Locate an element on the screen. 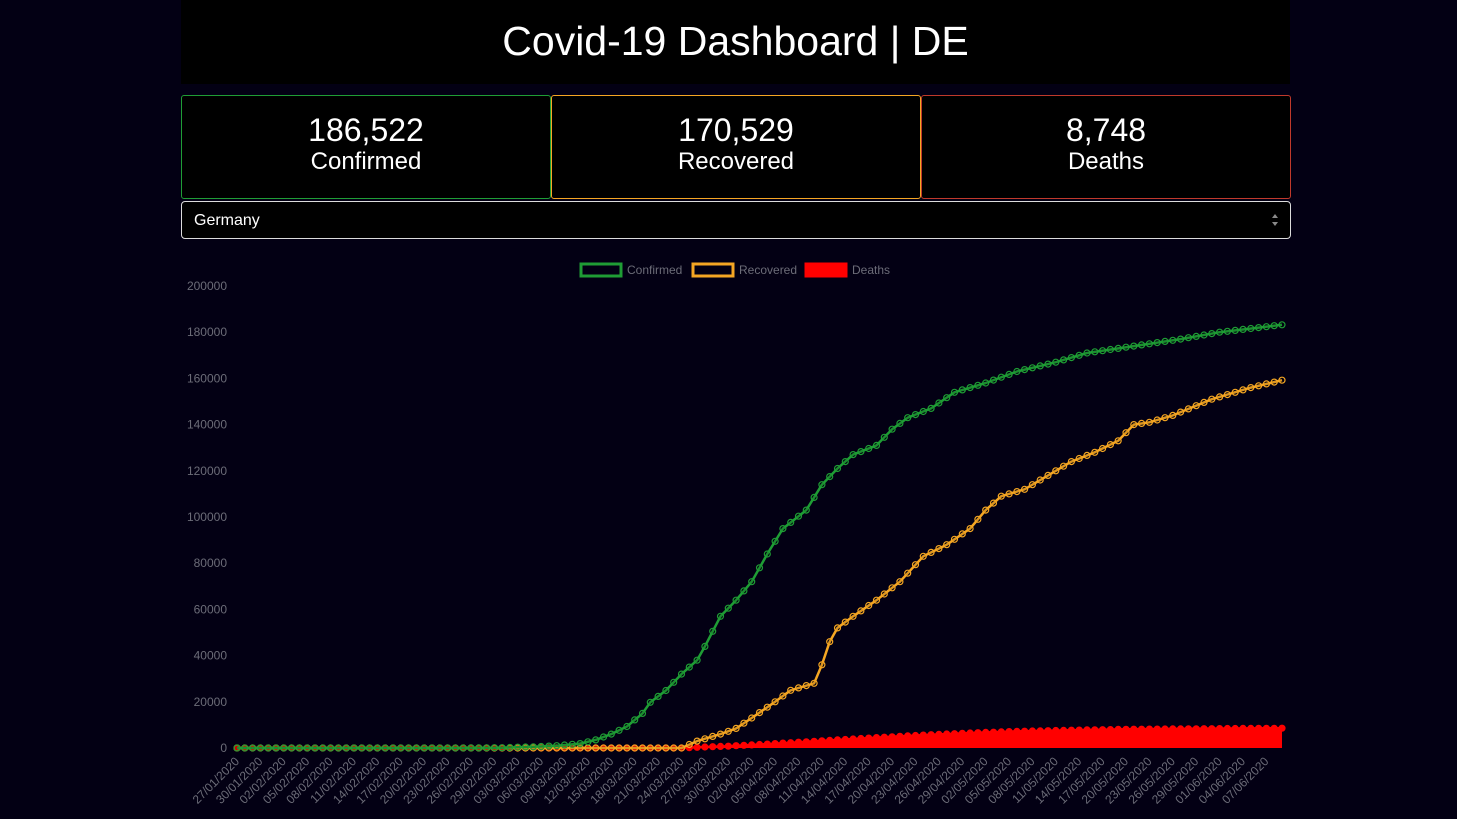 The width and height of the screenshot is (1457, 819). country-select-value: Germany is located at coordinates (227, 220).